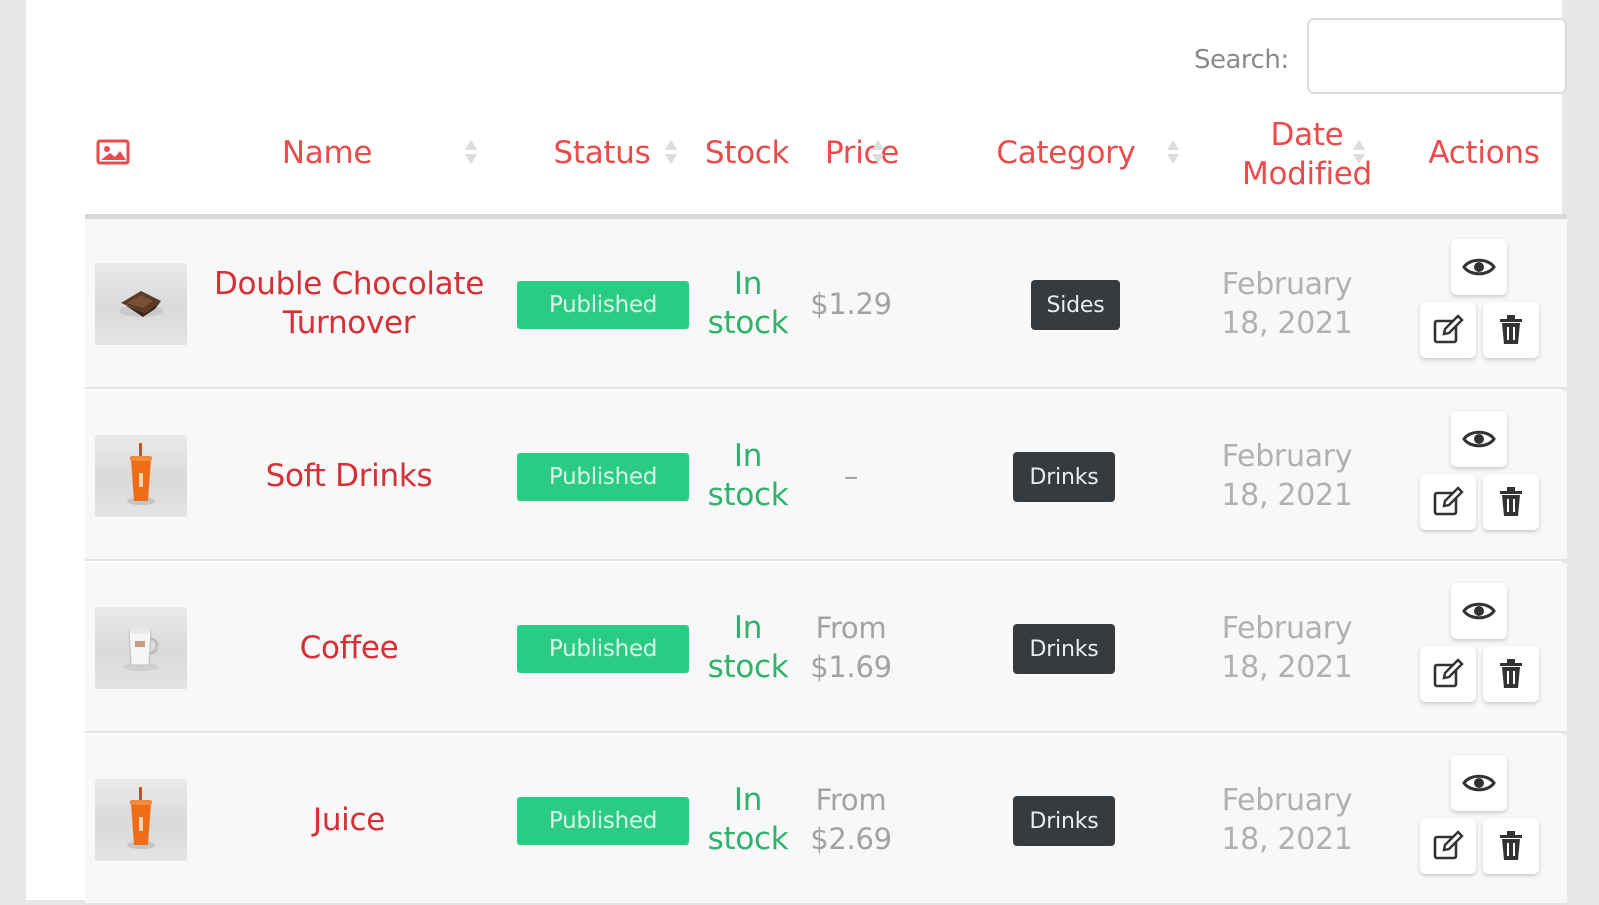 Image resolution: width=1599 pixels, height=905 pixels. What do you see at coordinates (141, 304) in the screenshot?
I see `turnover-thumbnail` at bounding box center [141, 304].